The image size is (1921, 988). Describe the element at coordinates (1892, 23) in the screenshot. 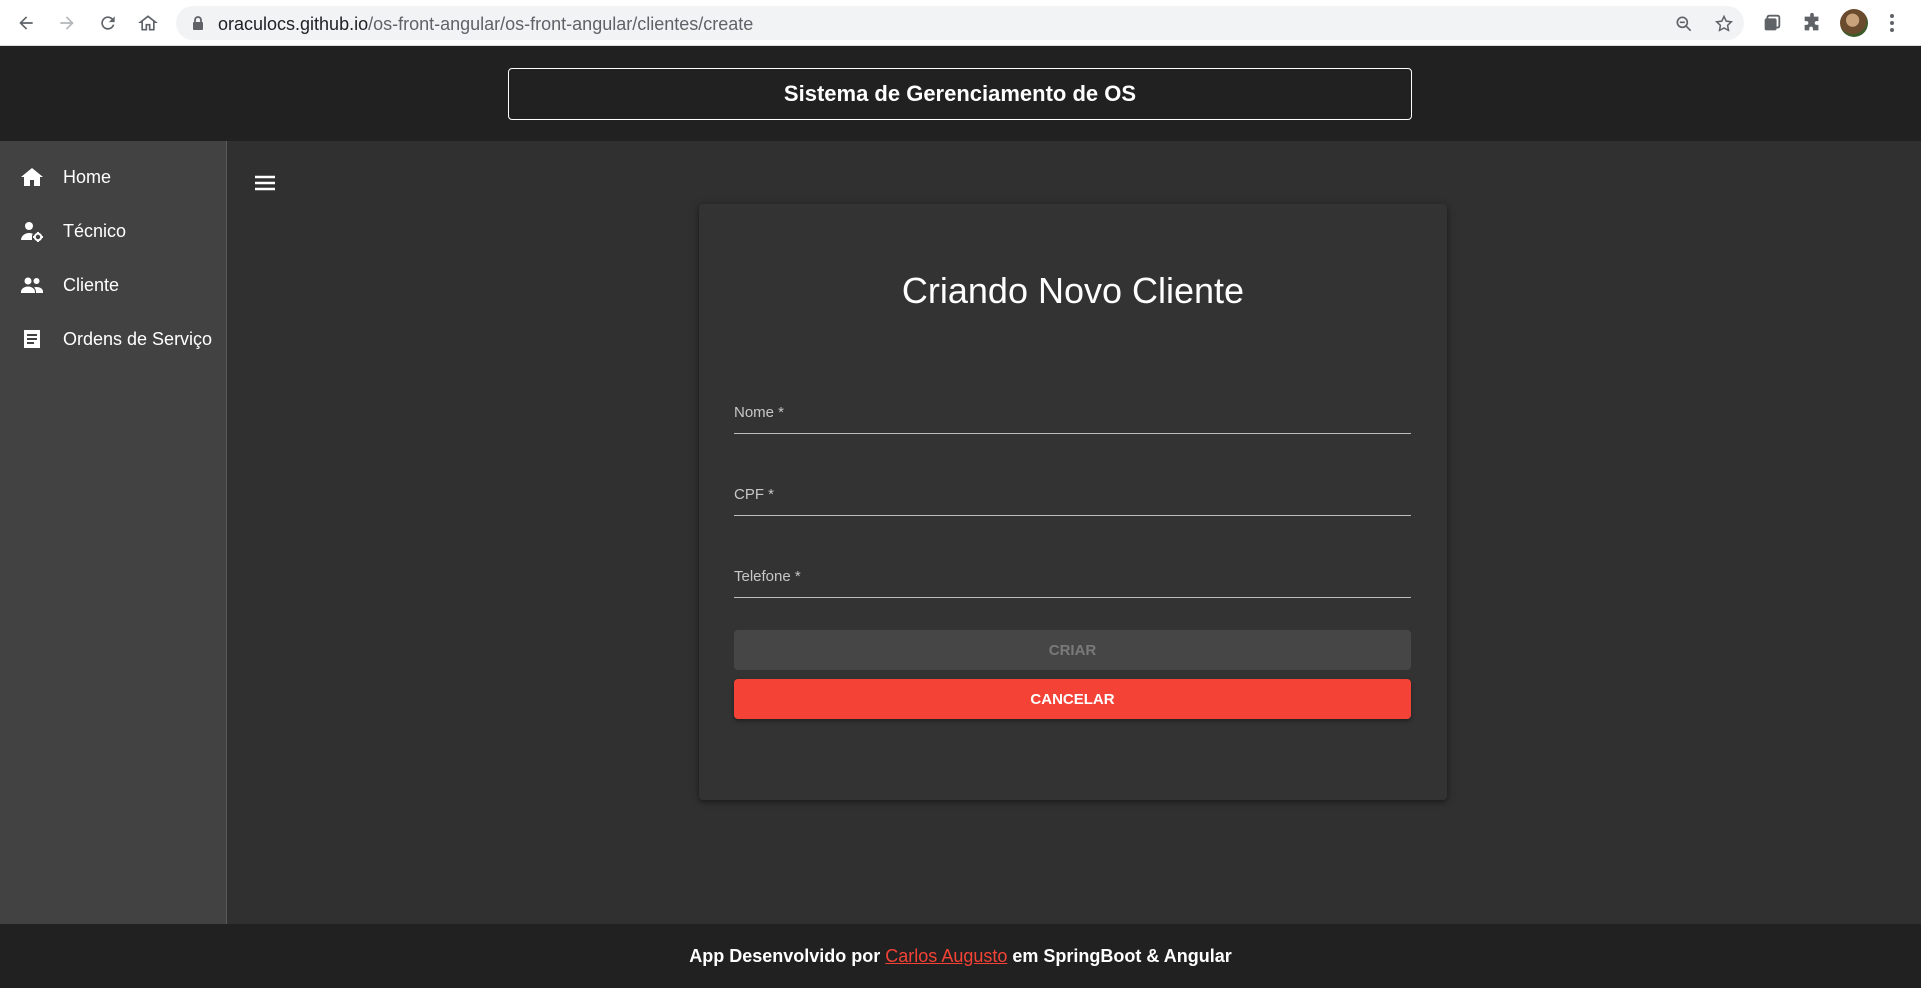

I see `more-vert-icon` at that location.